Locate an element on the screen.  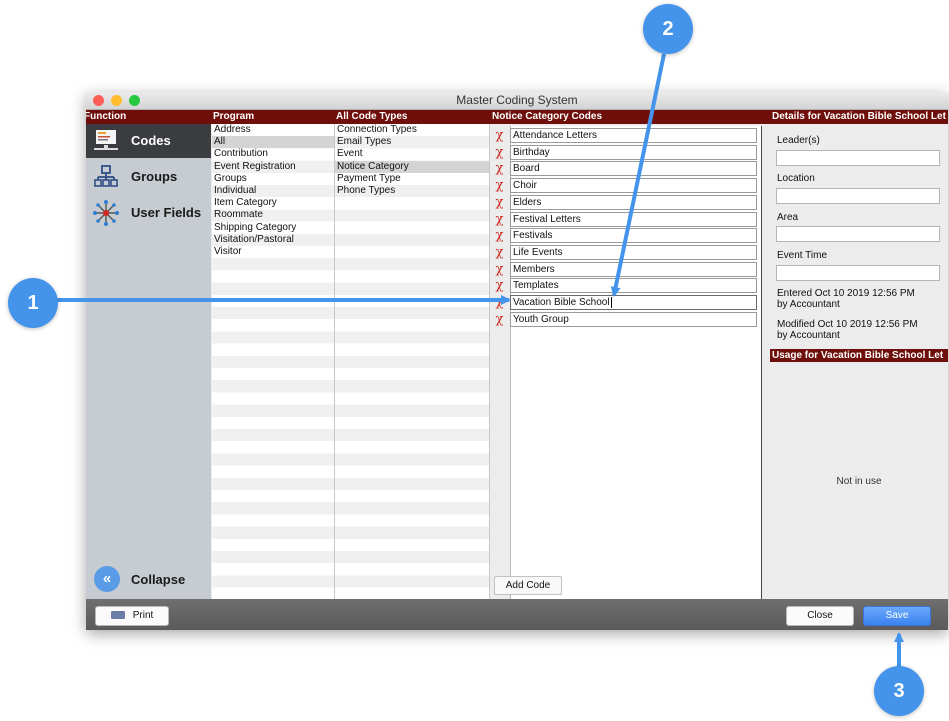
callout-3: 3 is located at coordinates (899, 691).